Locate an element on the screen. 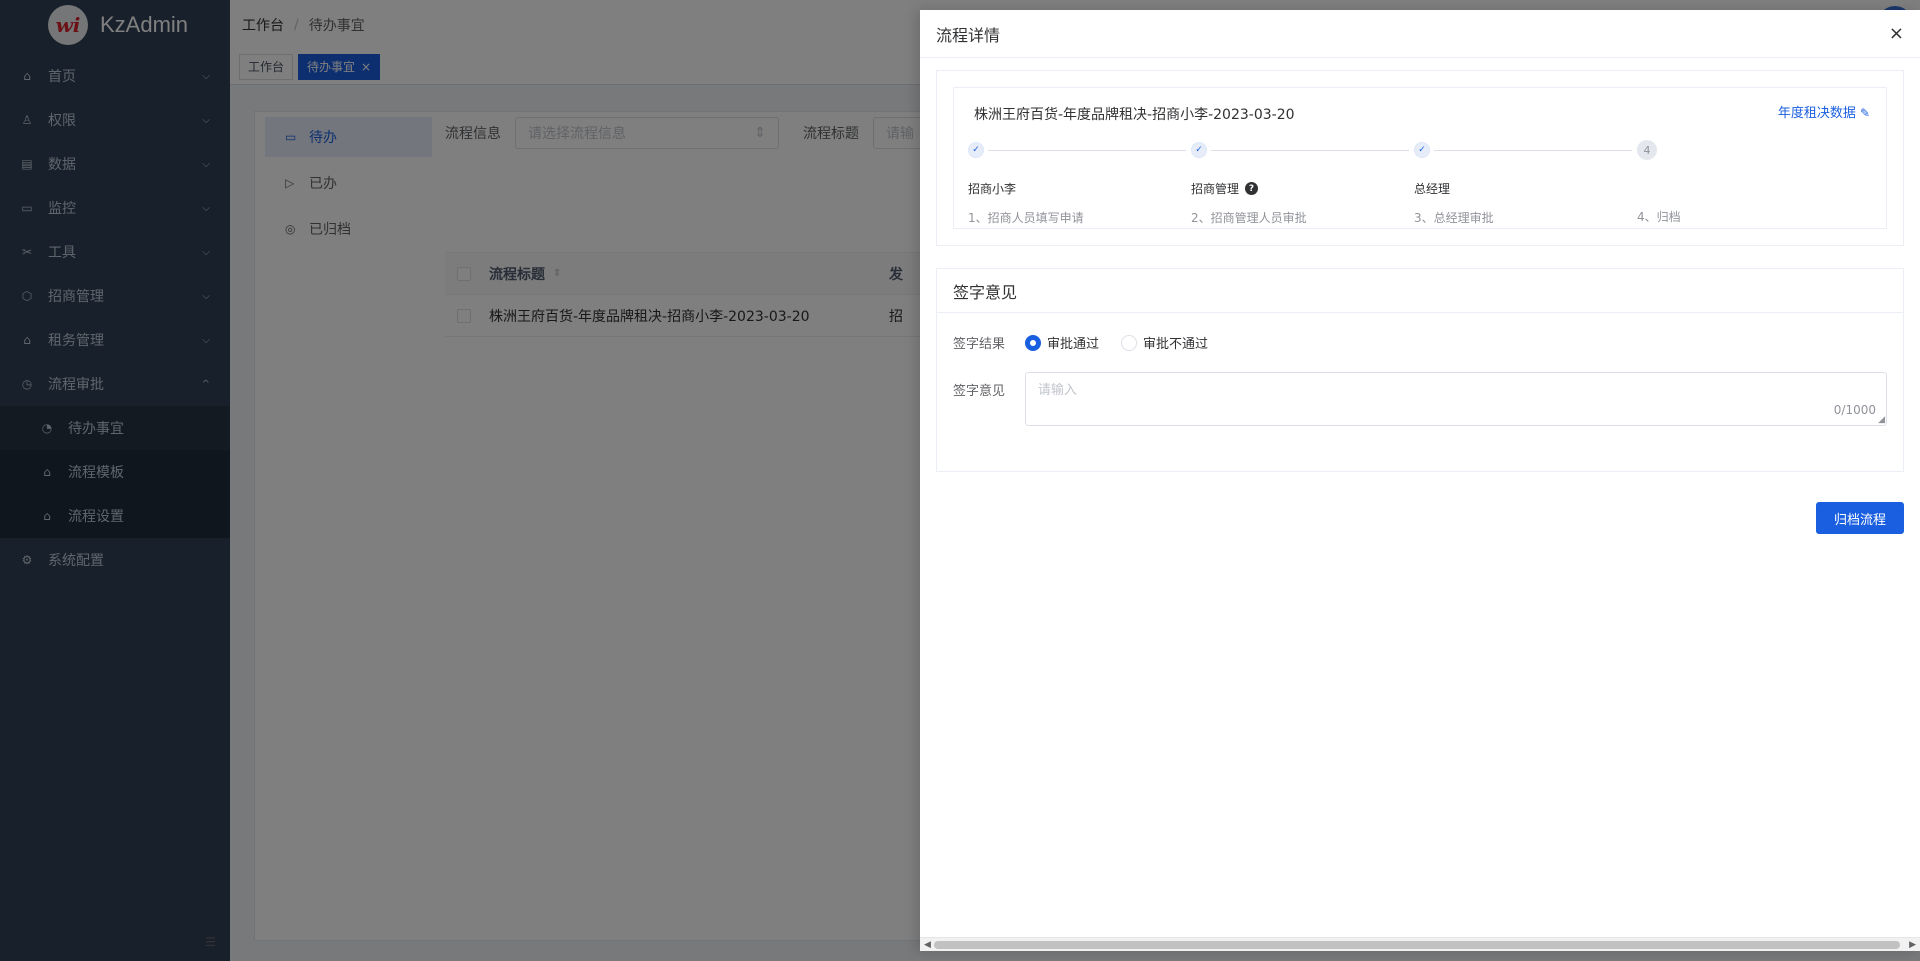 Image resolution: width=1920 pixels, height=961 pixels. step-name is located at coordinates (1748, 189).